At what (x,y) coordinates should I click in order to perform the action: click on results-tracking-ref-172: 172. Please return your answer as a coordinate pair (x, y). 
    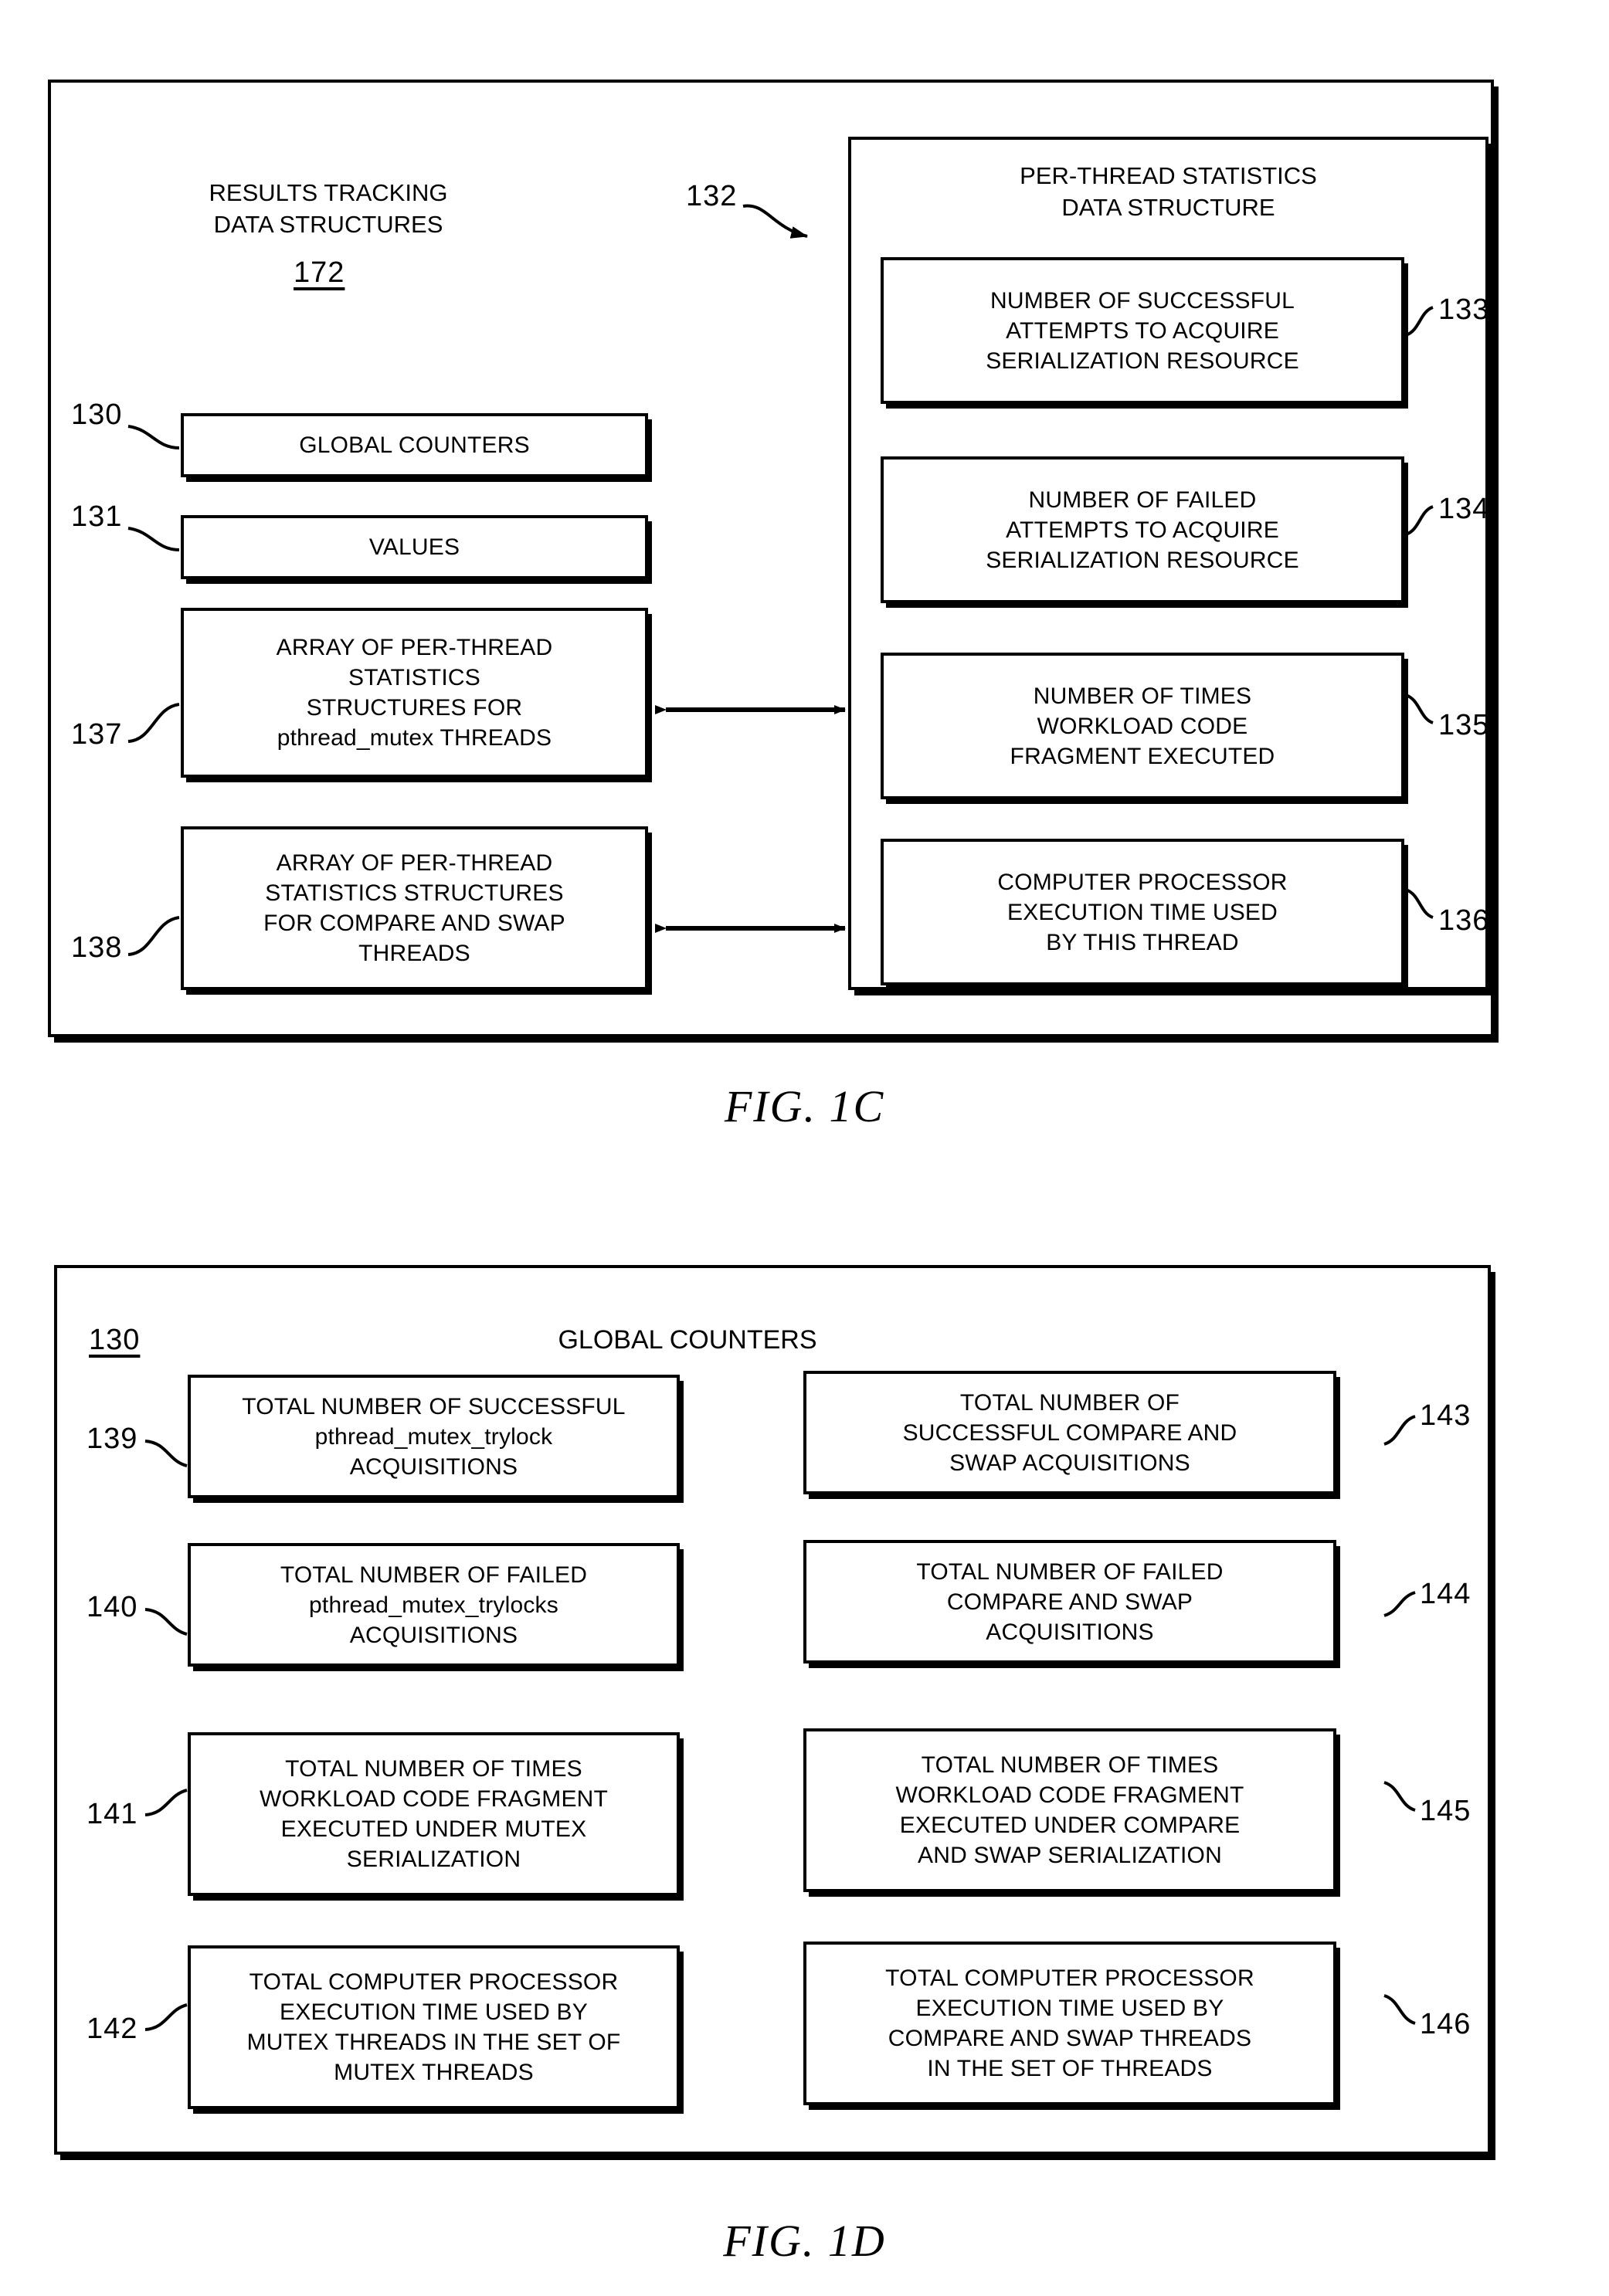
    Looking at the image, I should click on (319, 272).